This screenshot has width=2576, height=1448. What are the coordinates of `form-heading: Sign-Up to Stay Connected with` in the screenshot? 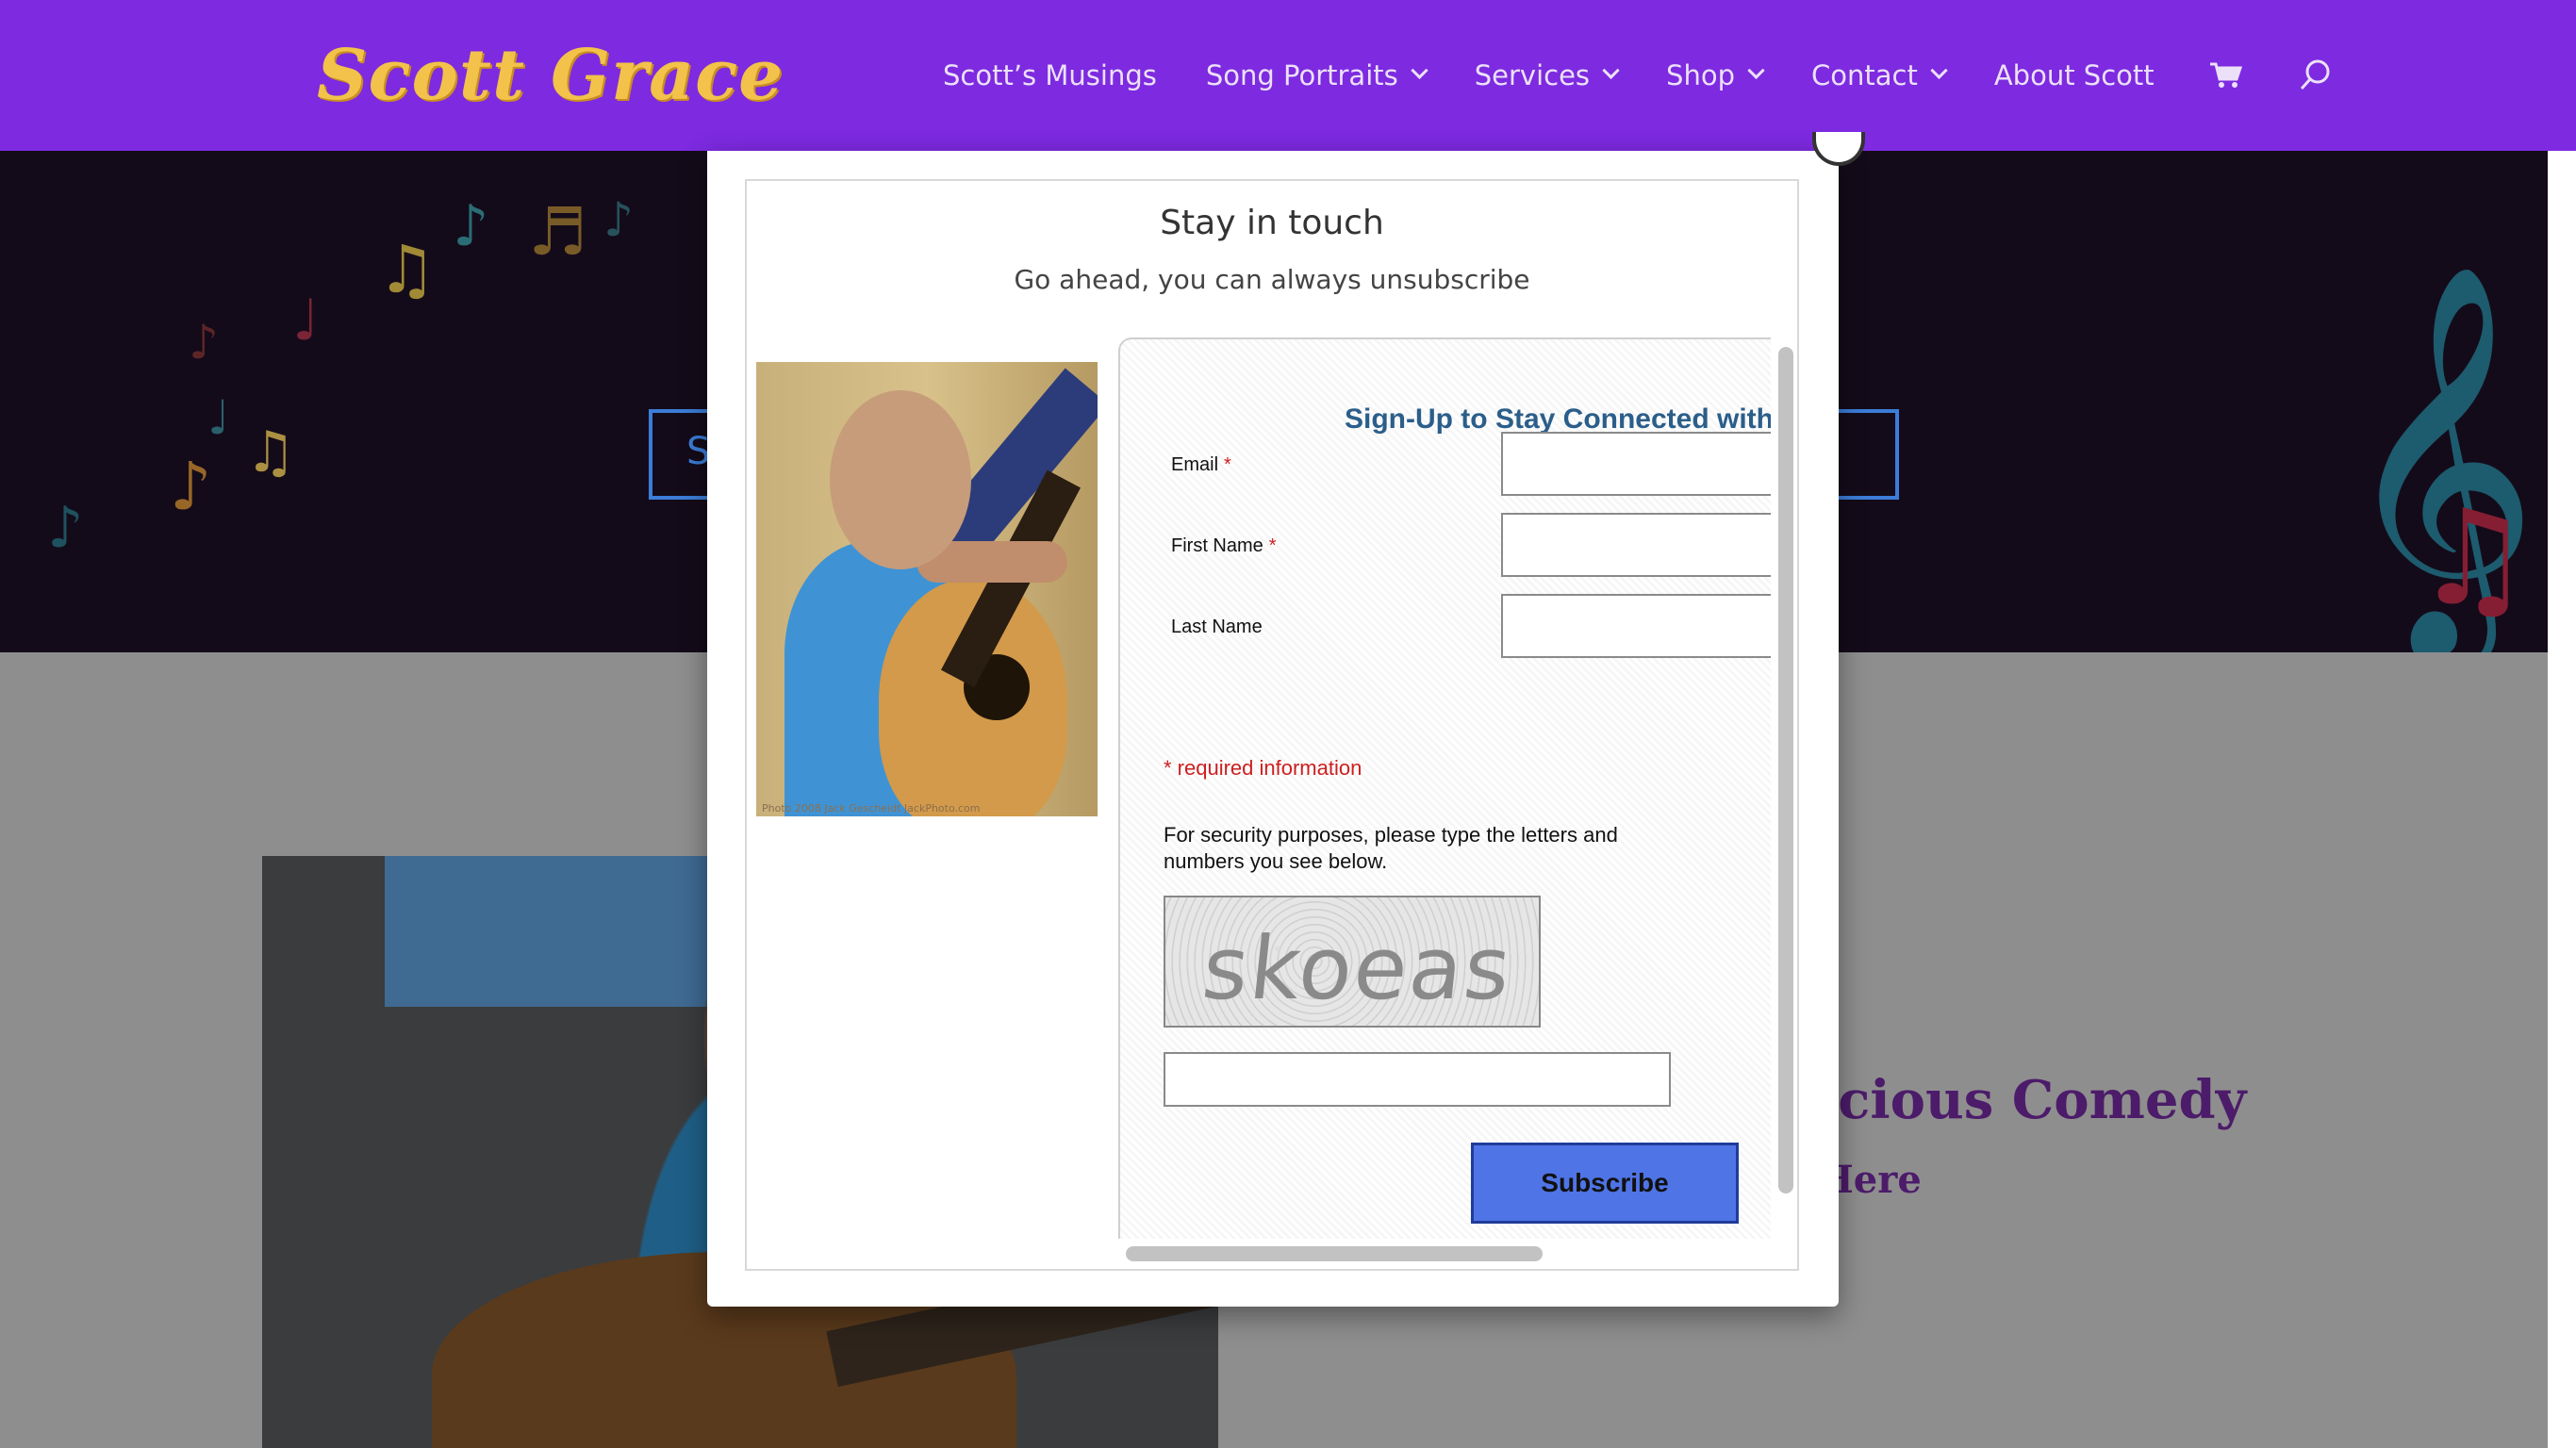 It's located at (1559, 419).